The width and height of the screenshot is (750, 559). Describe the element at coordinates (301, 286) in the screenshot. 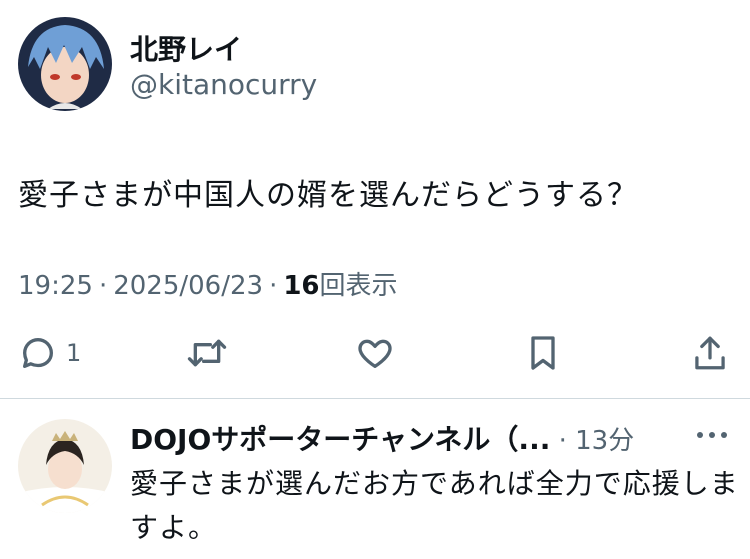

I see `views-count: 16` at that location.